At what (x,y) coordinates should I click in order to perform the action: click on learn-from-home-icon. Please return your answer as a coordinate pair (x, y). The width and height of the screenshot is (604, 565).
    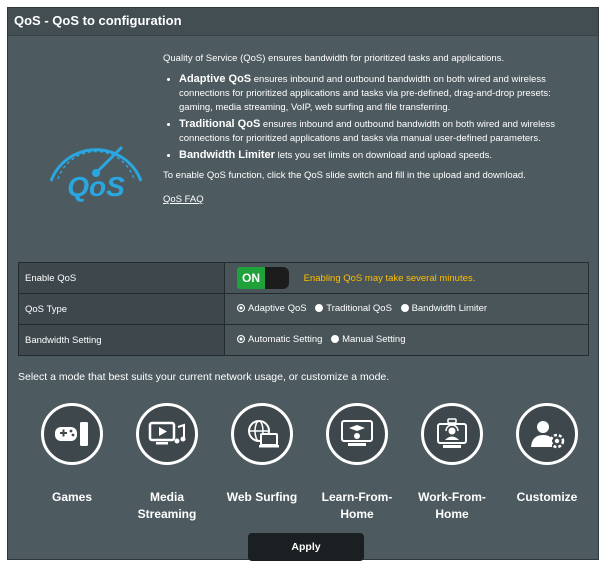
    Looking at the image, I should click on (357, 434).